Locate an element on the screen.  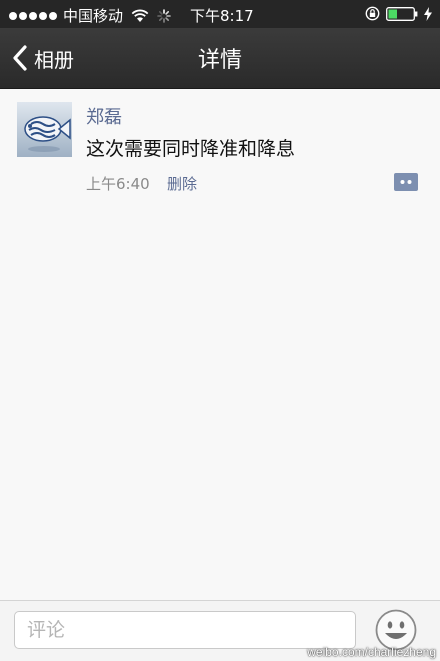
charging-bolt-icon is located at coordinates (428, 13).